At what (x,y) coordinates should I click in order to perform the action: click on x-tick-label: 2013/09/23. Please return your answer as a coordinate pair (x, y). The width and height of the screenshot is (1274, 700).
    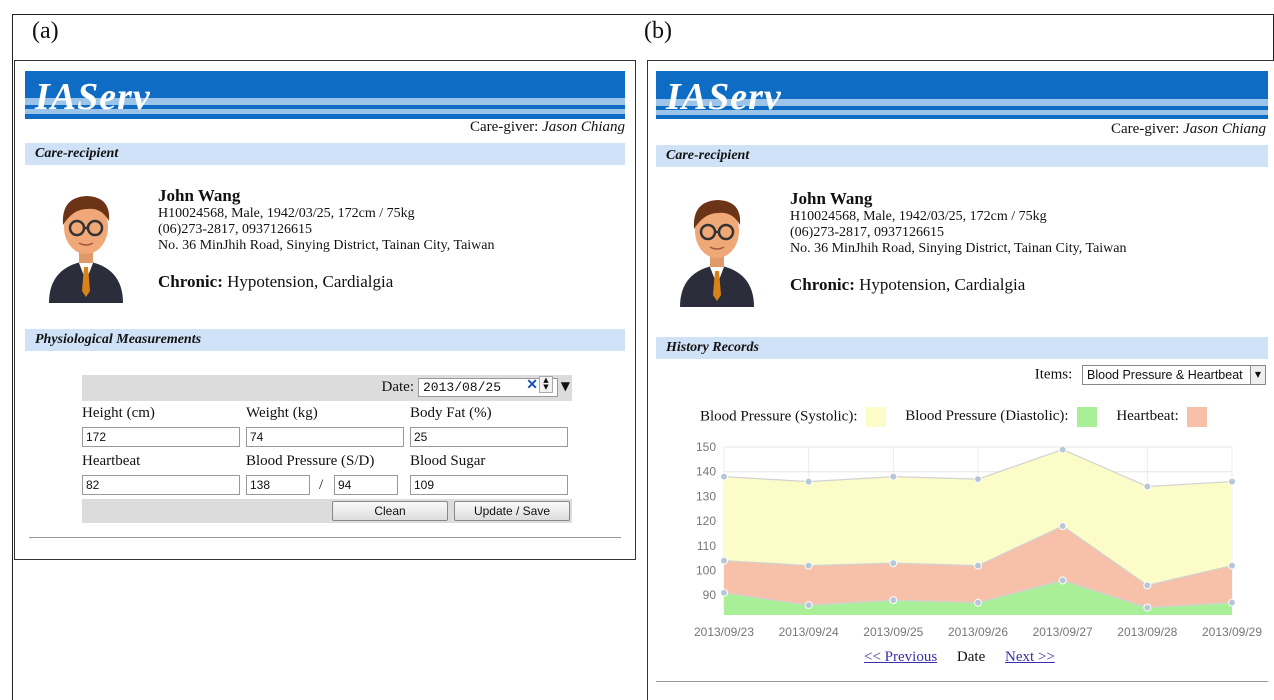
    Looking at the image, I should click on (724, 632).